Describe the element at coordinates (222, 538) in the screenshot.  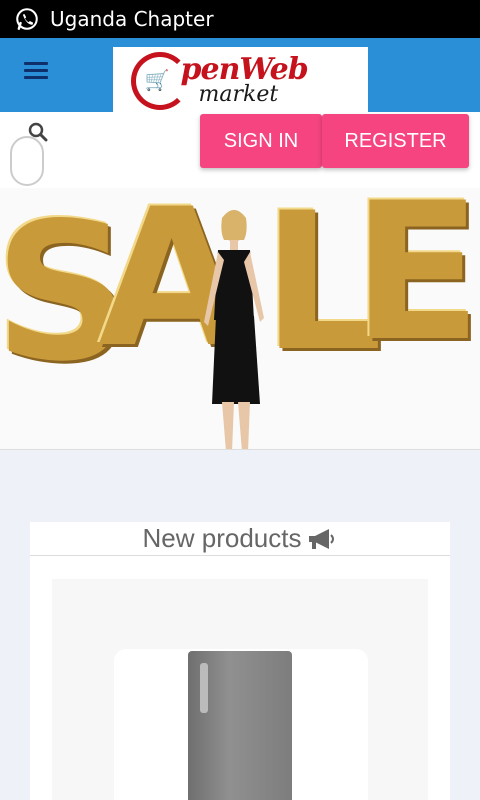
I see `section-title: New products` at that location.